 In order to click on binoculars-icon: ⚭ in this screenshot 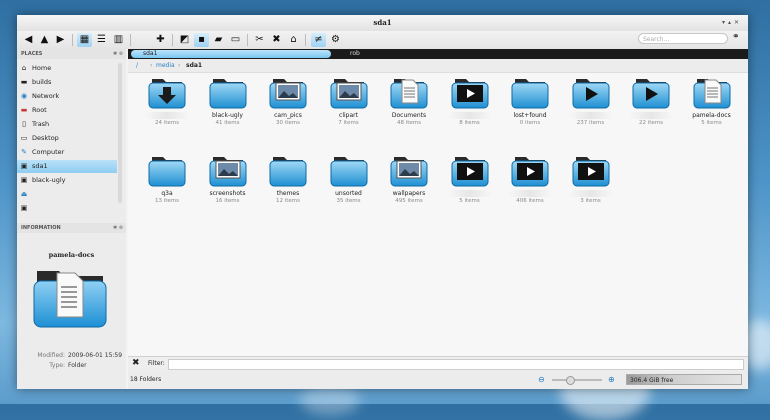, I will do `click(736, 37)`.